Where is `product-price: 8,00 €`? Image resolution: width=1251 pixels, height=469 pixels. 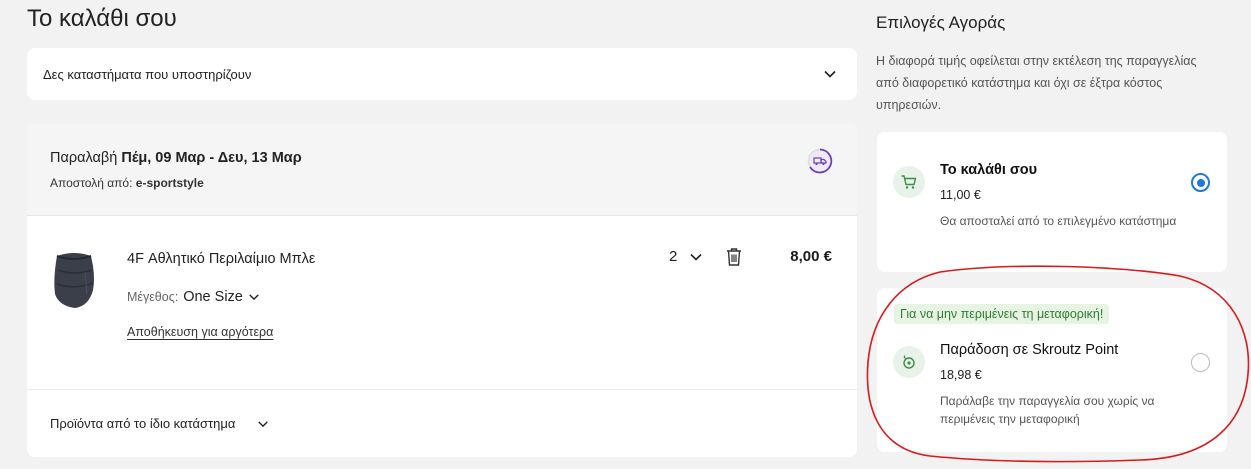 product-price: 8,00 € is located at coordinates (811, 256).